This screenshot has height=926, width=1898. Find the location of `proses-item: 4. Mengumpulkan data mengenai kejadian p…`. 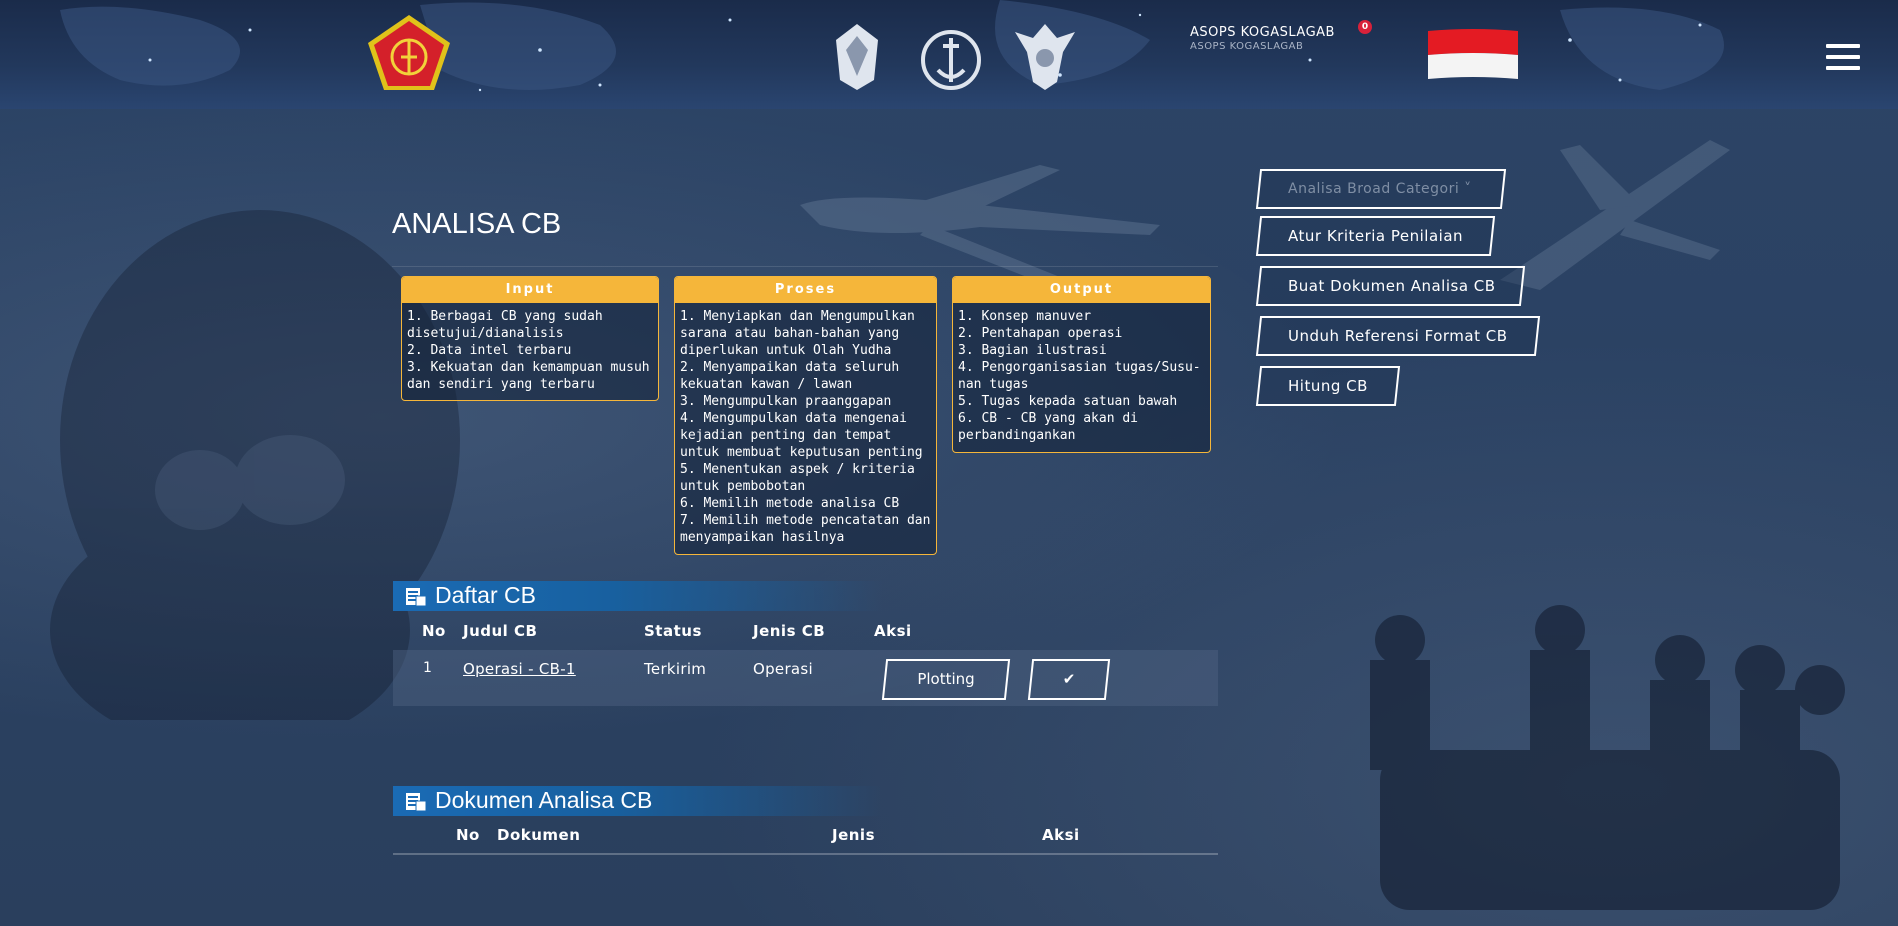

proses-item: 4. Mengumpulkan data mengenai kejadian p… is located at coordinates (801, 435).